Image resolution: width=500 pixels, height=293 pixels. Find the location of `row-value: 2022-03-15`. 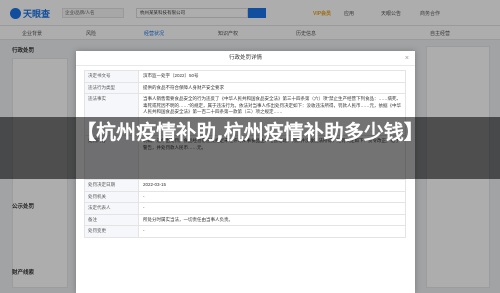

row-value: 2022-03-15 is located at coordinates (155, 184).